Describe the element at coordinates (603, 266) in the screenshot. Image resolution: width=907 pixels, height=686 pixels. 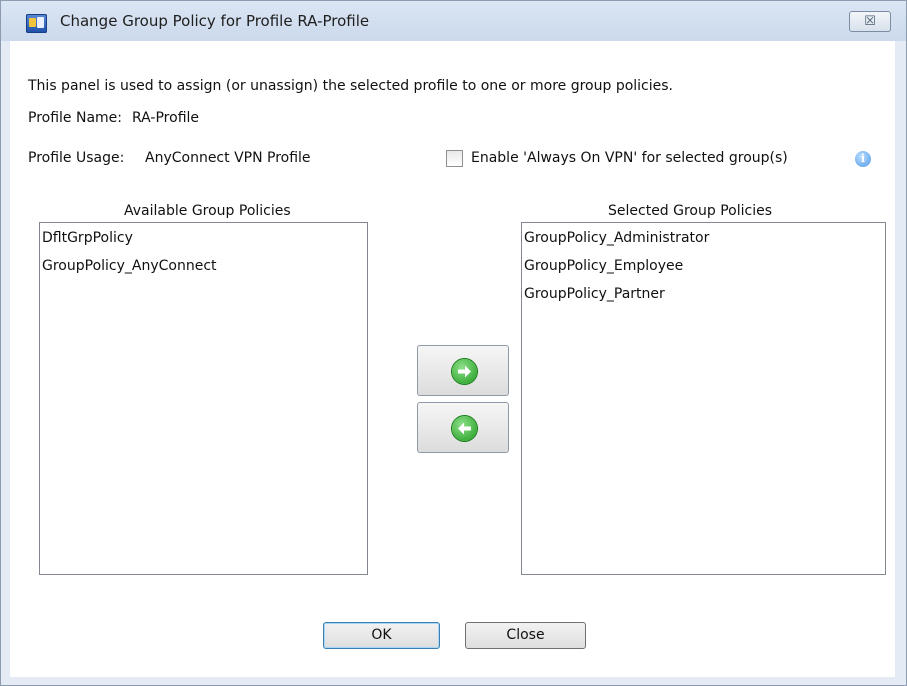
I see `list-item: GroupPolicy_Employee` at that location.